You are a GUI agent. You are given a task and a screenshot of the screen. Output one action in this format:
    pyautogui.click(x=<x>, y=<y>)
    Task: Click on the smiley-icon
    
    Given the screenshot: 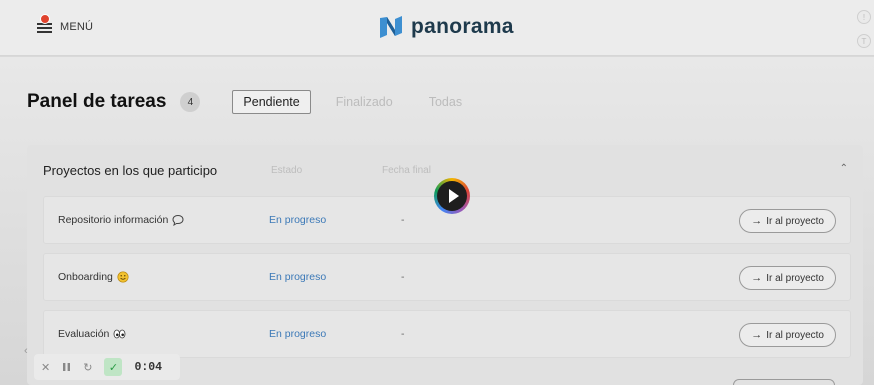 What is the action you would take?
    pyautogui.click(x=123, y=277)
    